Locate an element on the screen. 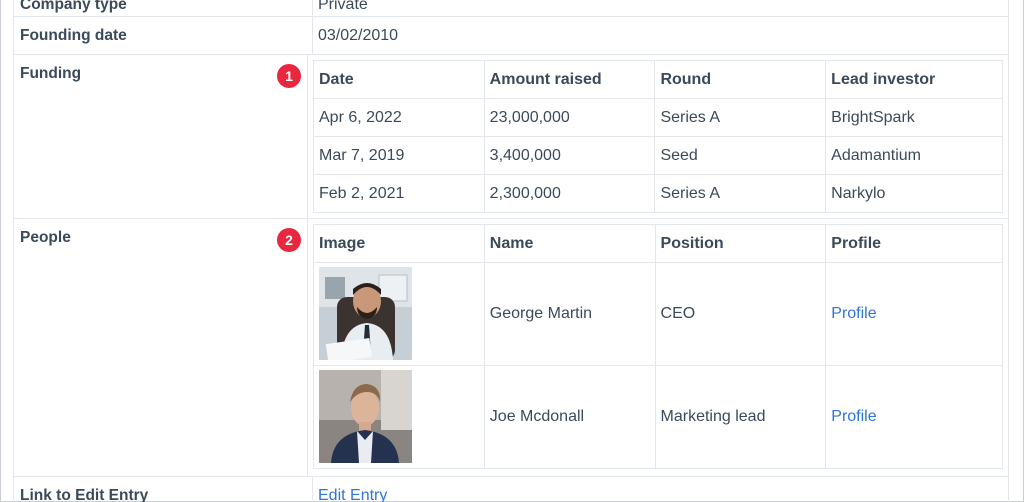 This screenshot has width=1024, height=502. portrait-photo-smiling-man is located at coordinates (365, 313).